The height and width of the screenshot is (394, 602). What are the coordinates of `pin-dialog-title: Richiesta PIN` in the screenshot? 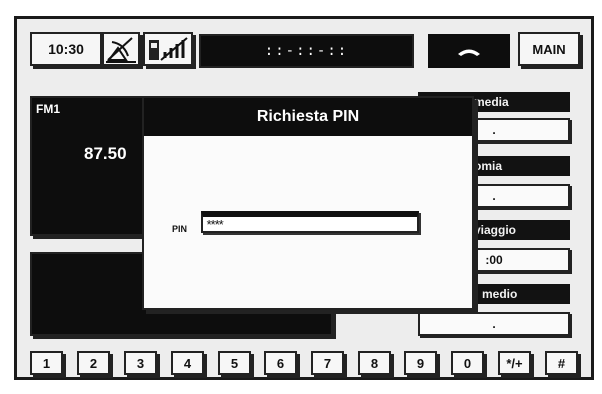 It's located at (308, 116).